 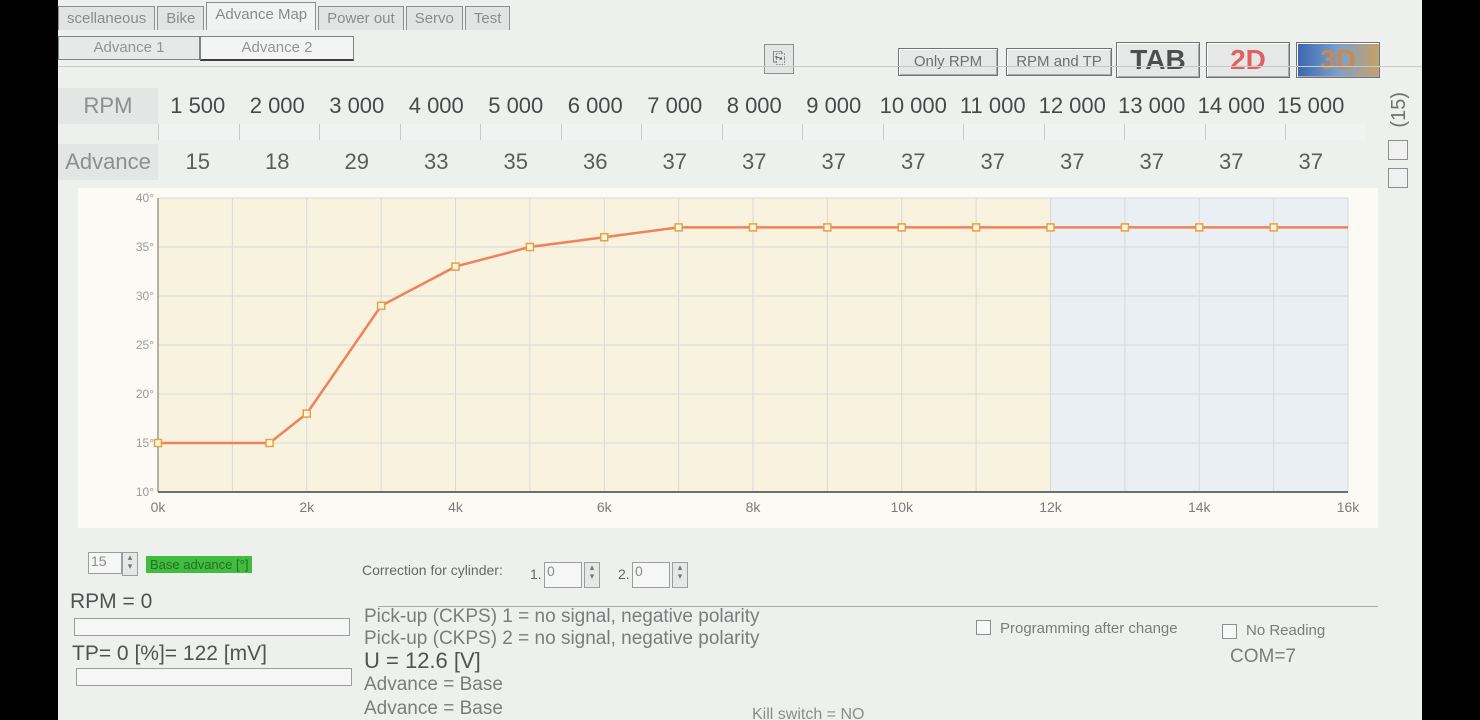 I want to click on 3d-view-button: 3D, so click(x=1338, y=60).